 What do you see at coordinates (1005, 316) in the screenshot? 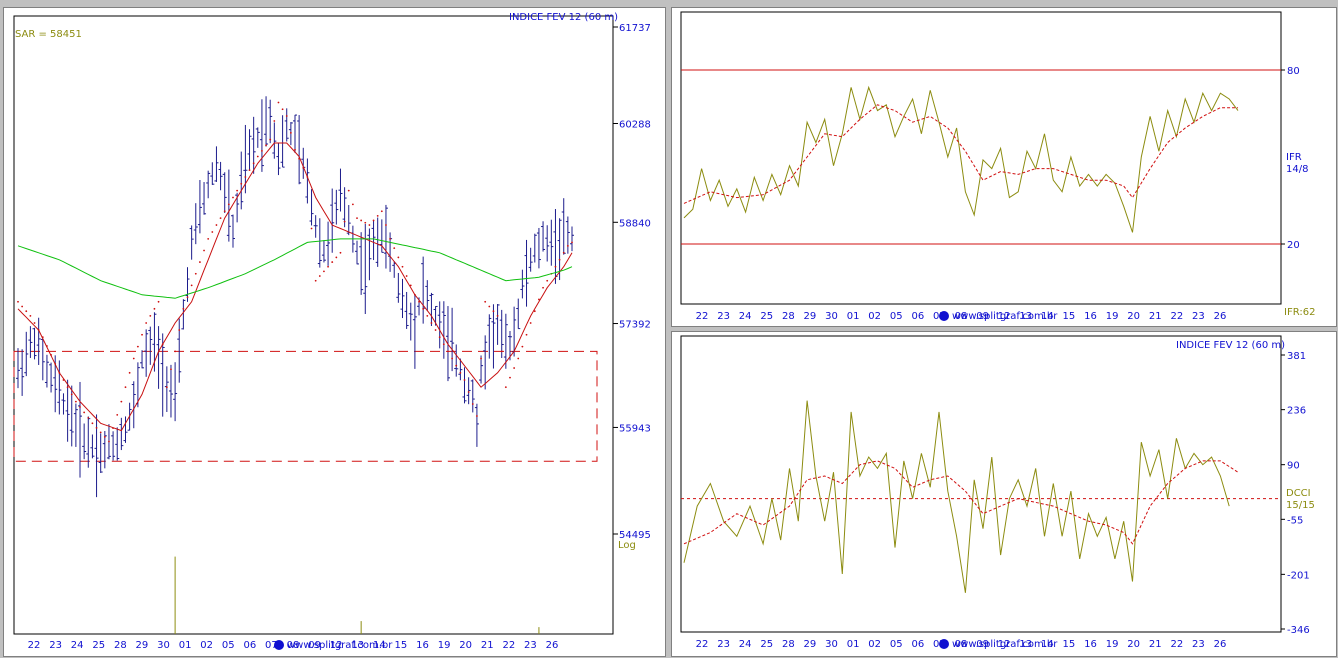
I see `watermark-text: www.splitgraf.com.br` at bounding box center [1005, 316].